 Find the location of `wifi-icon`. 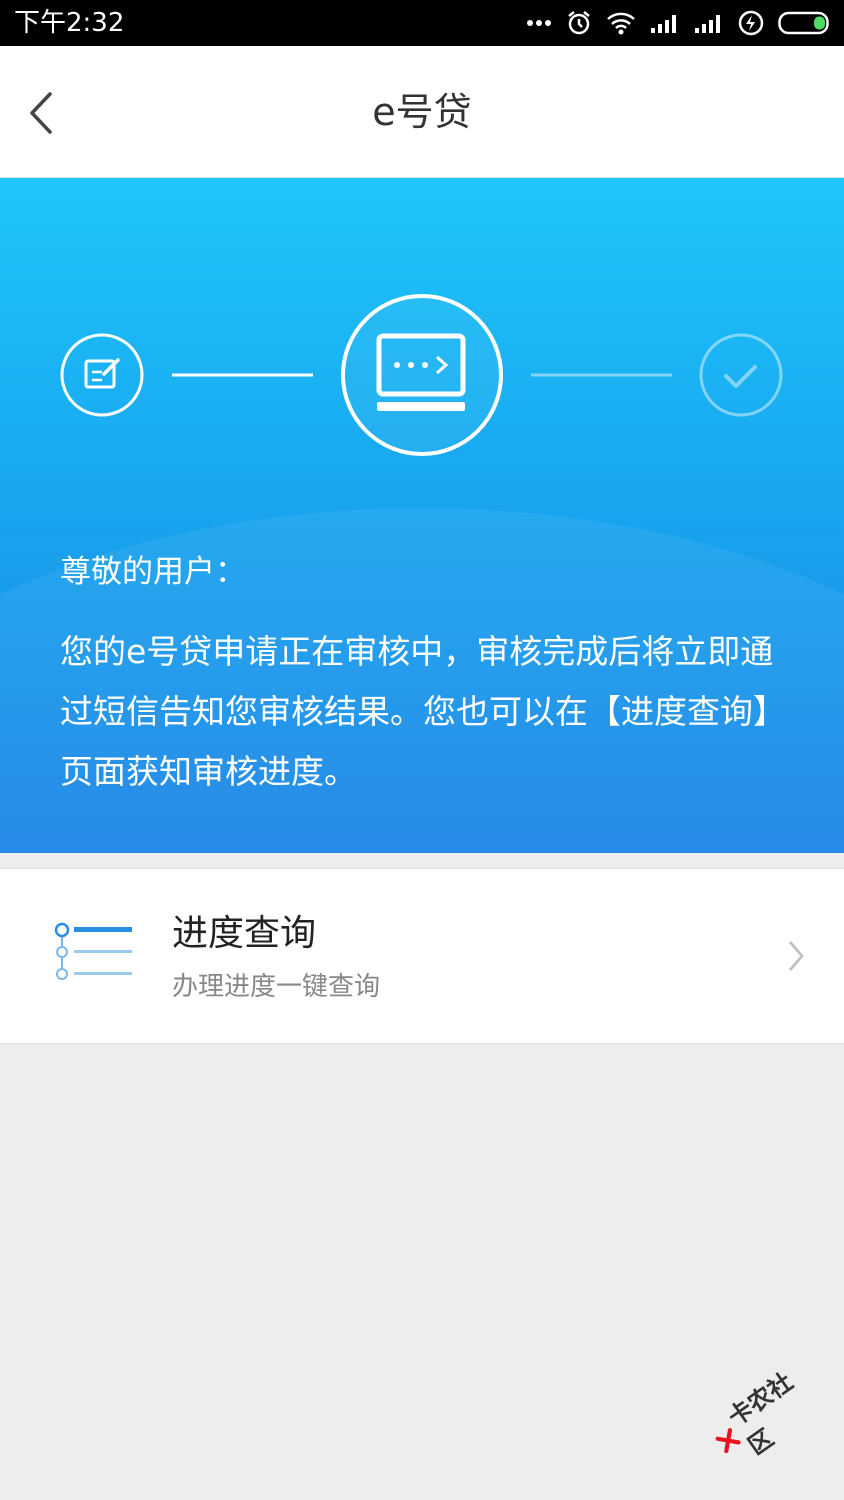

wifi-icon is located at coordinates (621, 23).